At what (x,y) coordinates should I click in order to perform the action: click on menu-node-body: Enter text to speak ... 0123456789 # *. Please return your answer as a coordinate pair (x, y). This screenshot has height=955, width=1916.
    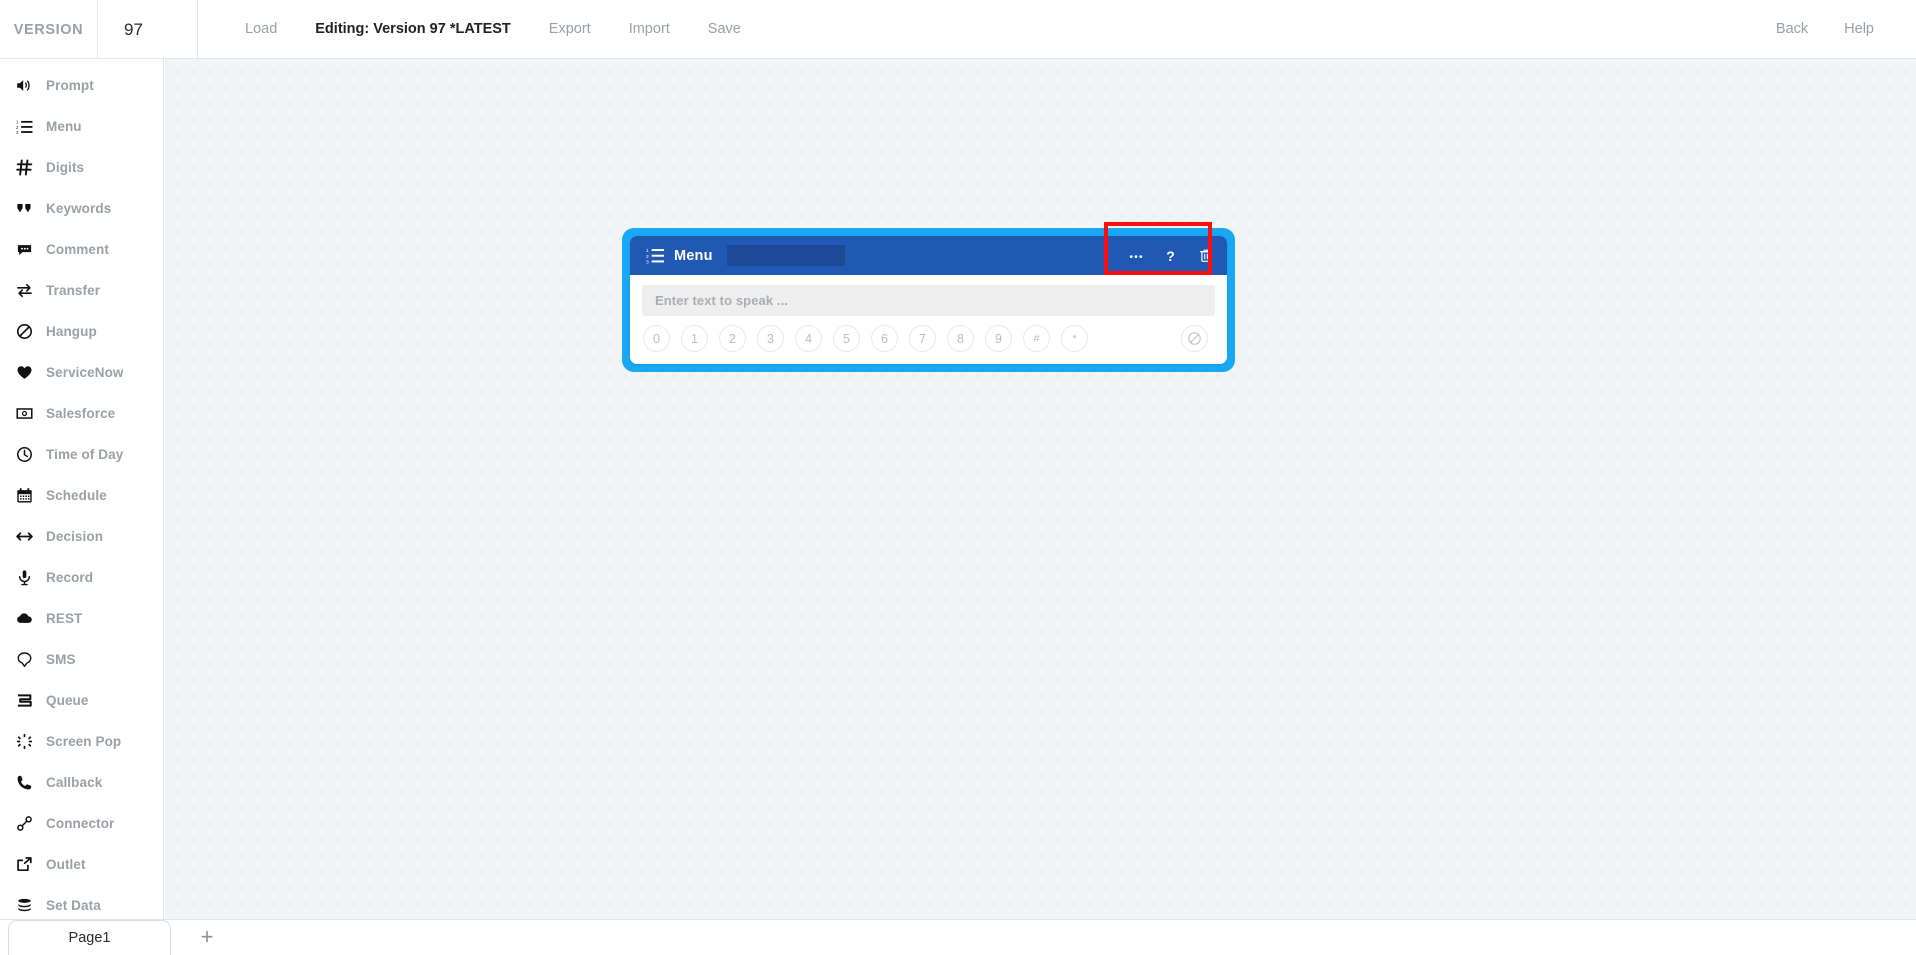
    Looking at the image, I should click on (928, 313).